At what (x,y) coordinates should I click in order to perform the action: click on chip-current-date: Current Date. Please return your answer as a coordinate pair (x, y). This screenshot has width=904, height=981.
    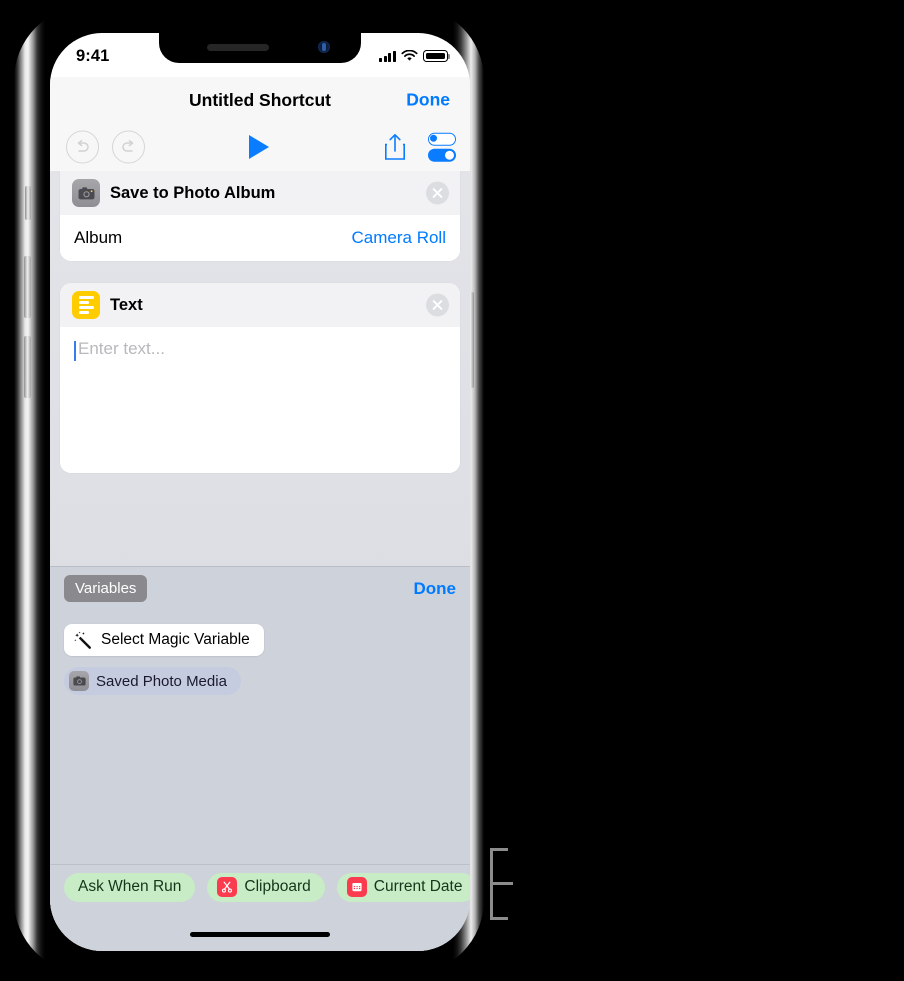
    Looking at the image, I should click on (403, 887).